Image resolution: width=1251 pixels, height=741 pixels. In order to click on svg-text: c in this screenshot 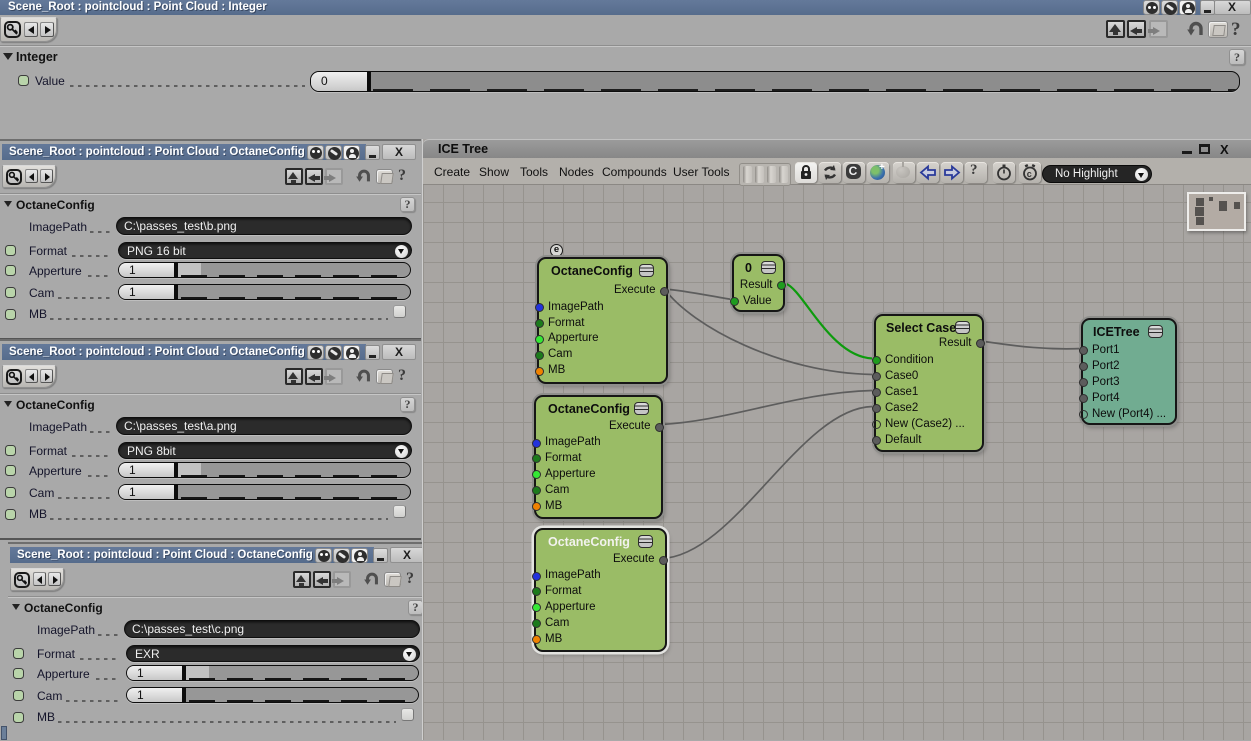, I will do `click(1029, 174)`.